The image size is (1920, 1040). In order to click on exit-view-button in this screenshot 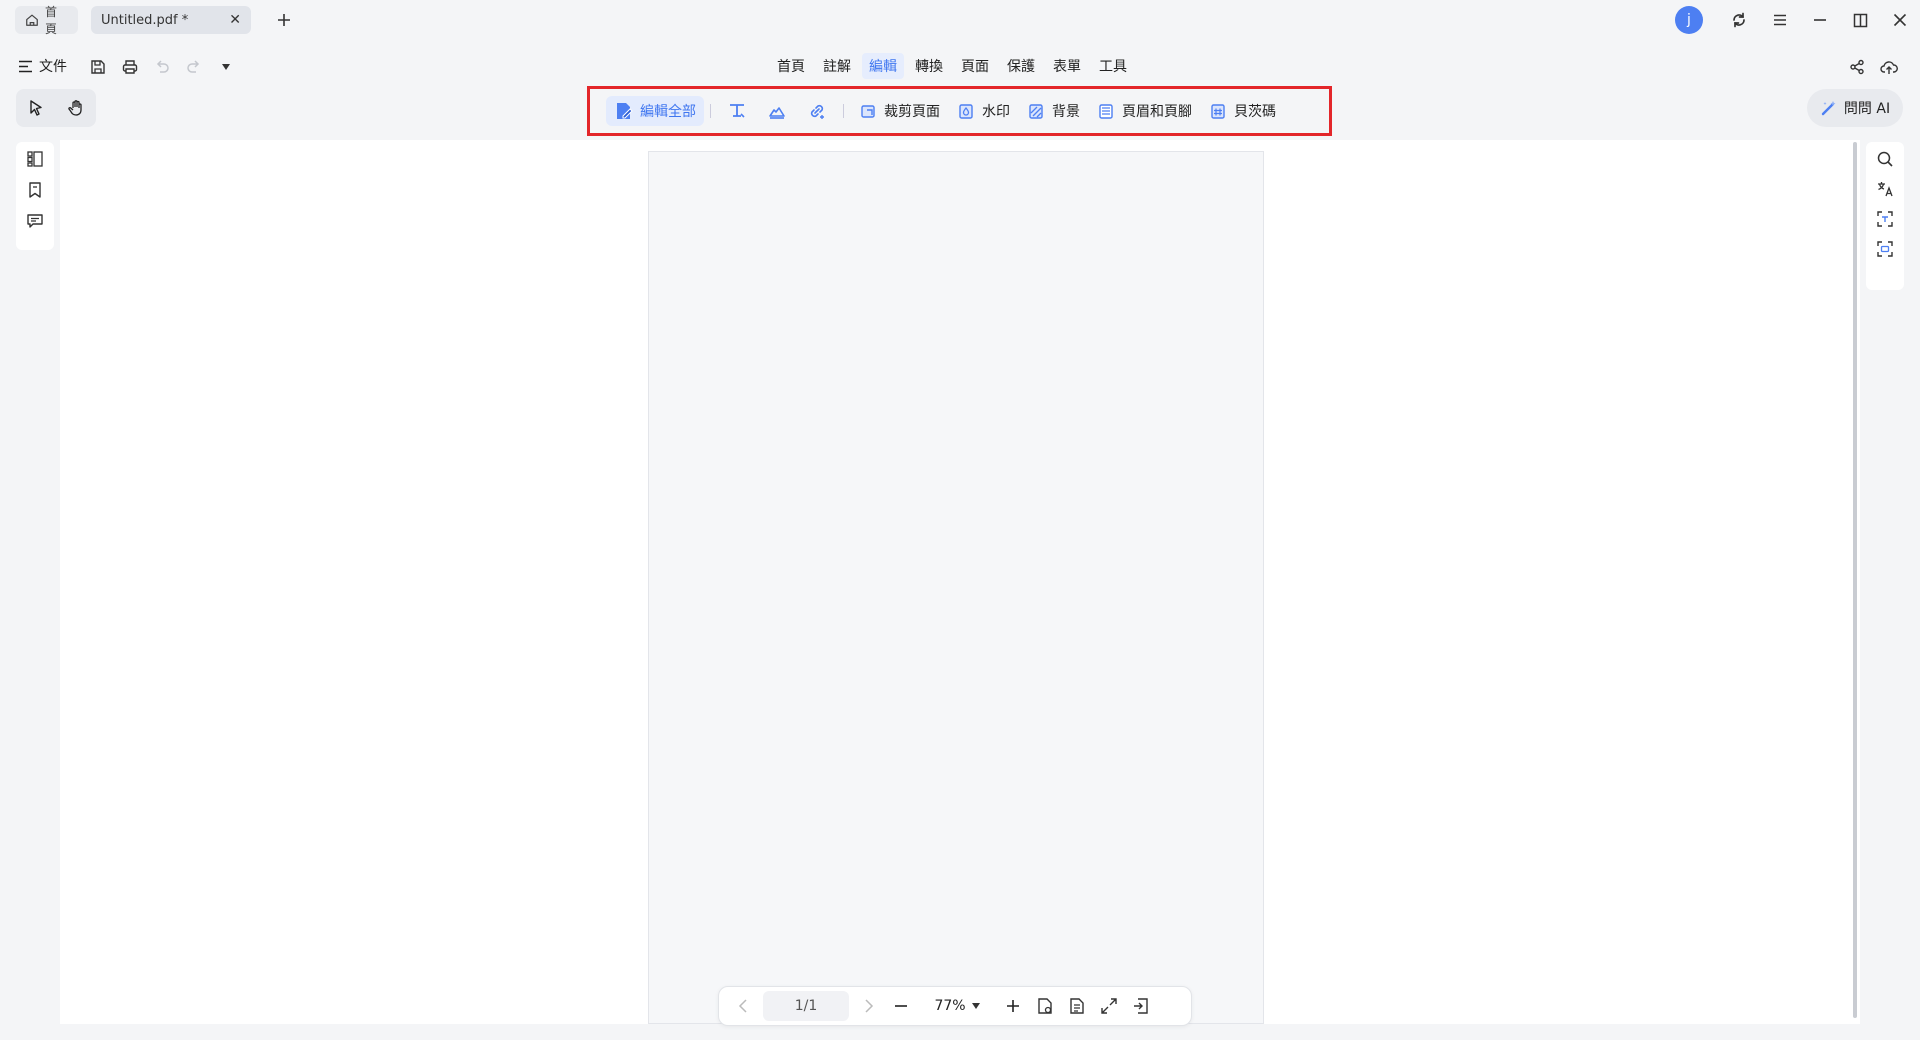, I will do `click(1141, 1006)`.